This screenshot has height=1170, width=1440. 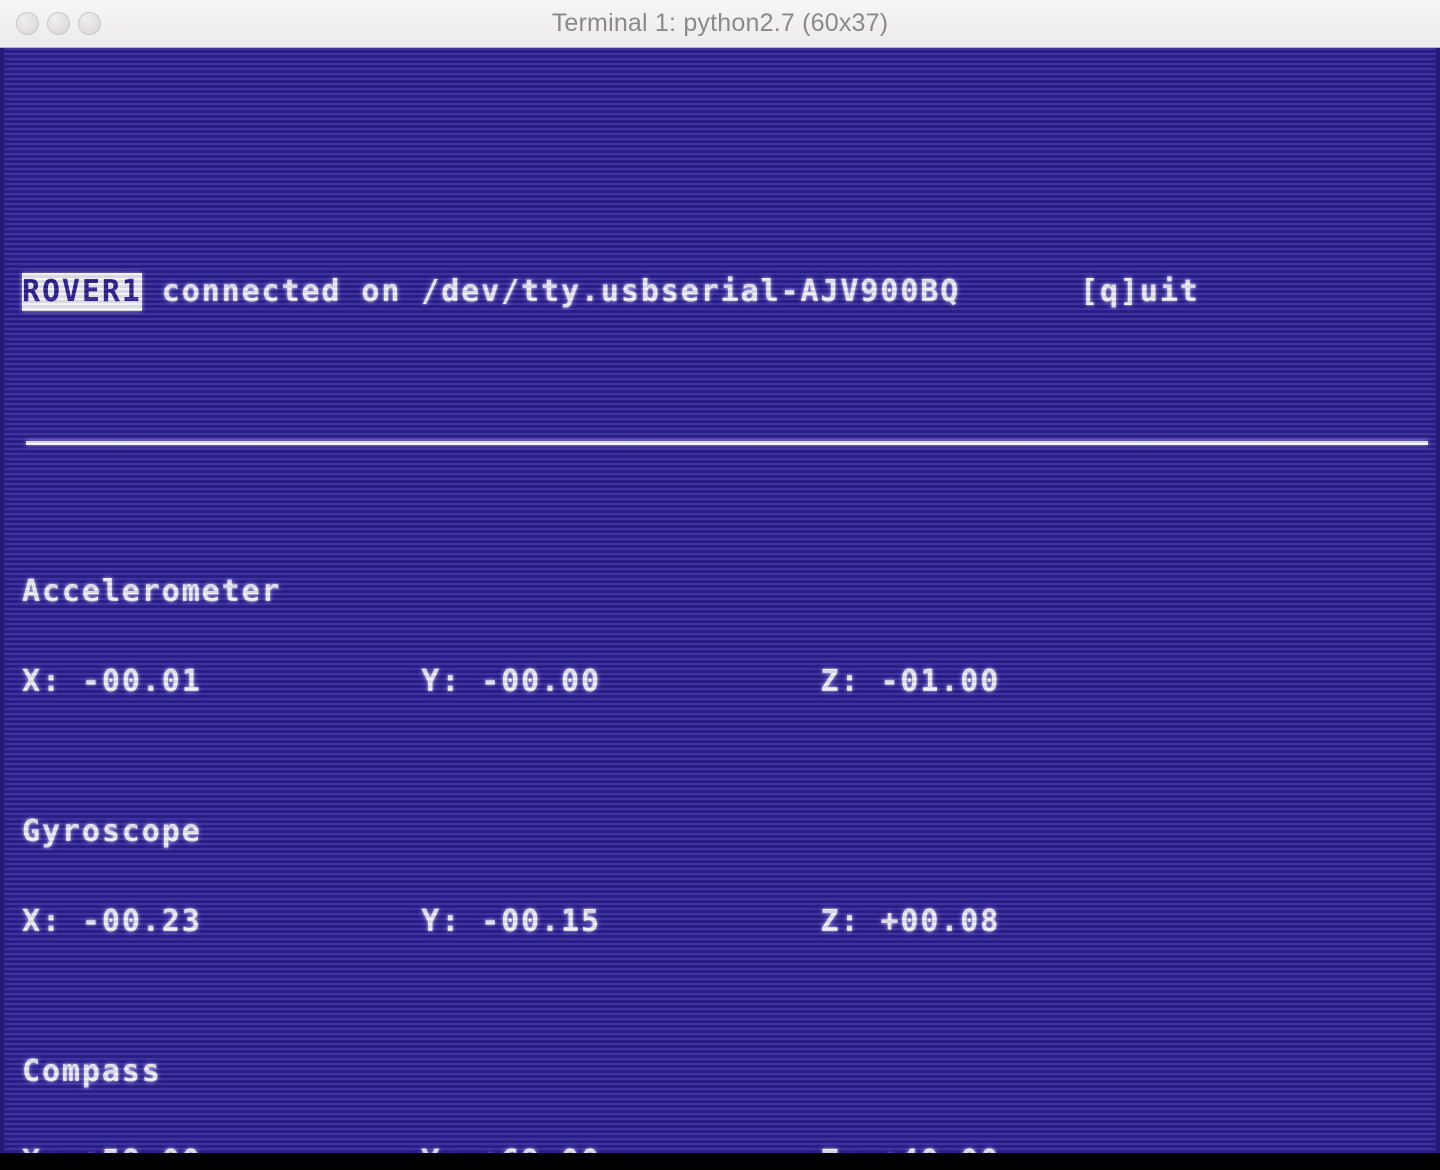 I want to click on window-titlebar: Terminal 1: python2.7 (60x37), so click(x=720, y=24).